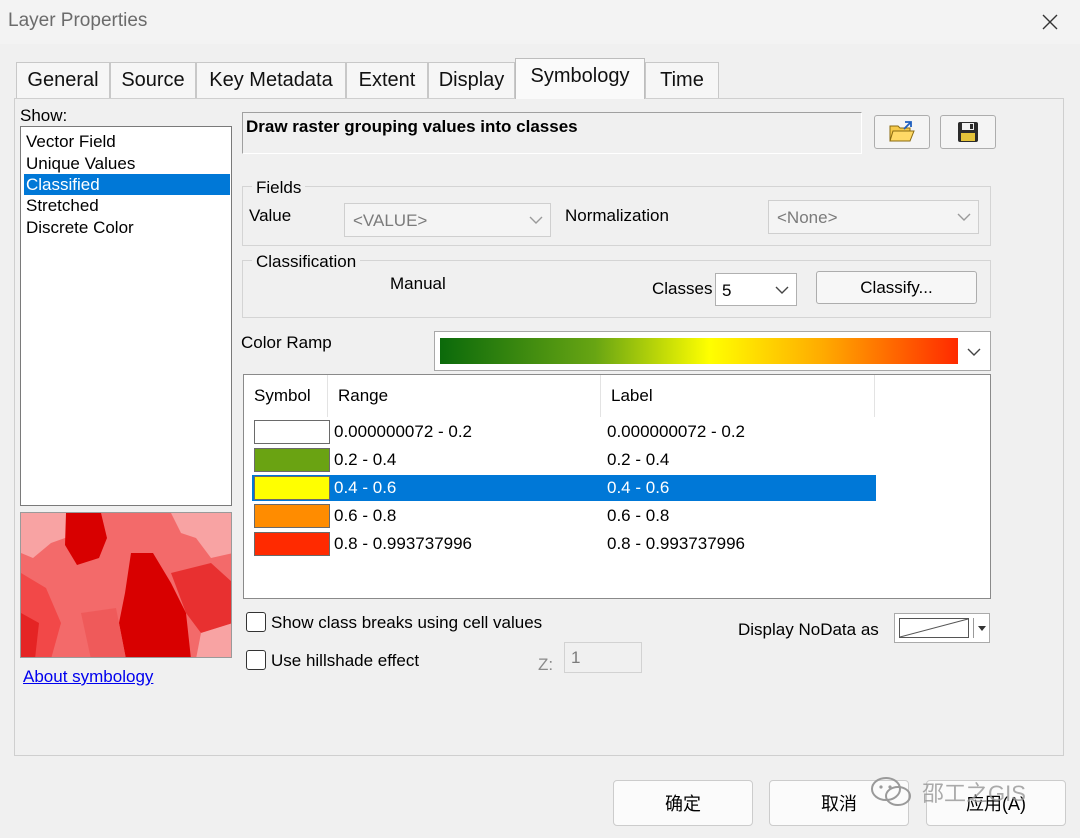  What do you see at coordinates (403, 431) in the screenshot?
I see `class-range: 0.000000072 - 0.2` at bounding box center [403, 431].